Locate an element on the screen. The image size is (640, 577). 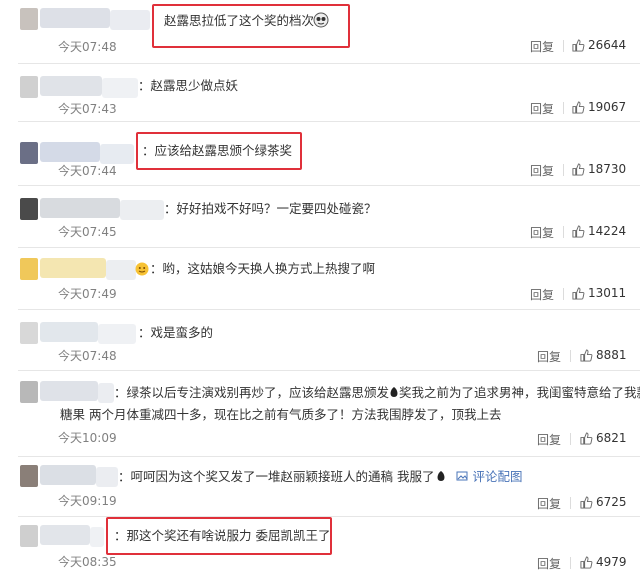
comment-text: ：哟，这姑娘今天换人换方式上热搜了啊 is located at coordinates (263, 268).